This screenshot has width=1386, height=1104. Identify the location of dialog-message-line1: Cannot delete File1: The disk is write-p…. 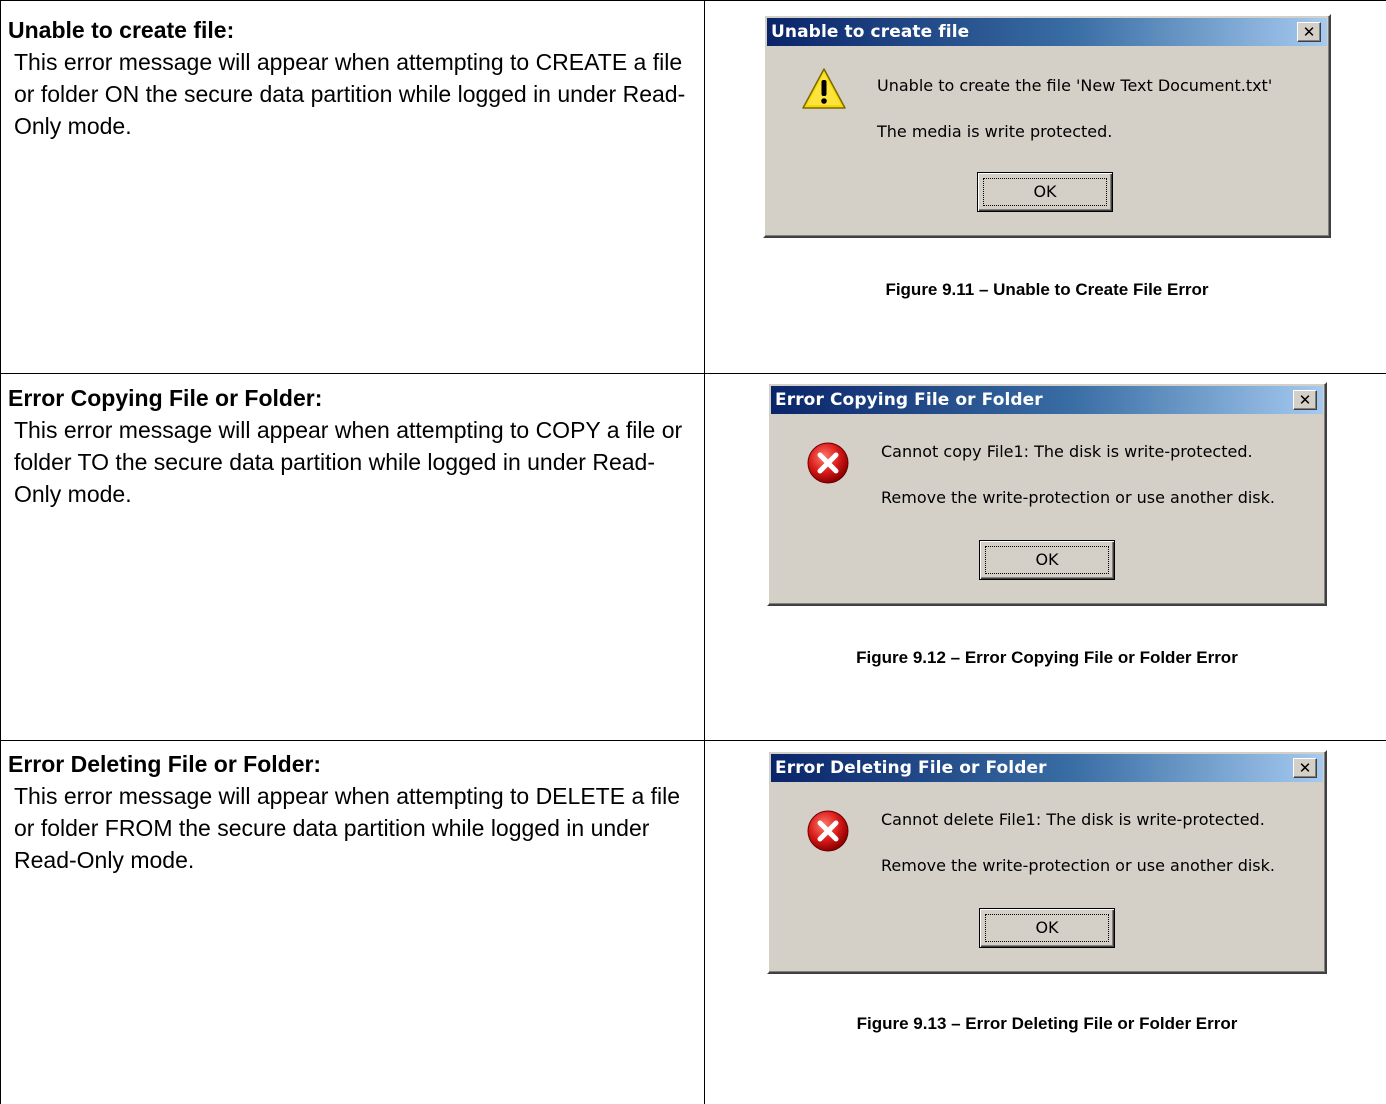
(1073, 819).